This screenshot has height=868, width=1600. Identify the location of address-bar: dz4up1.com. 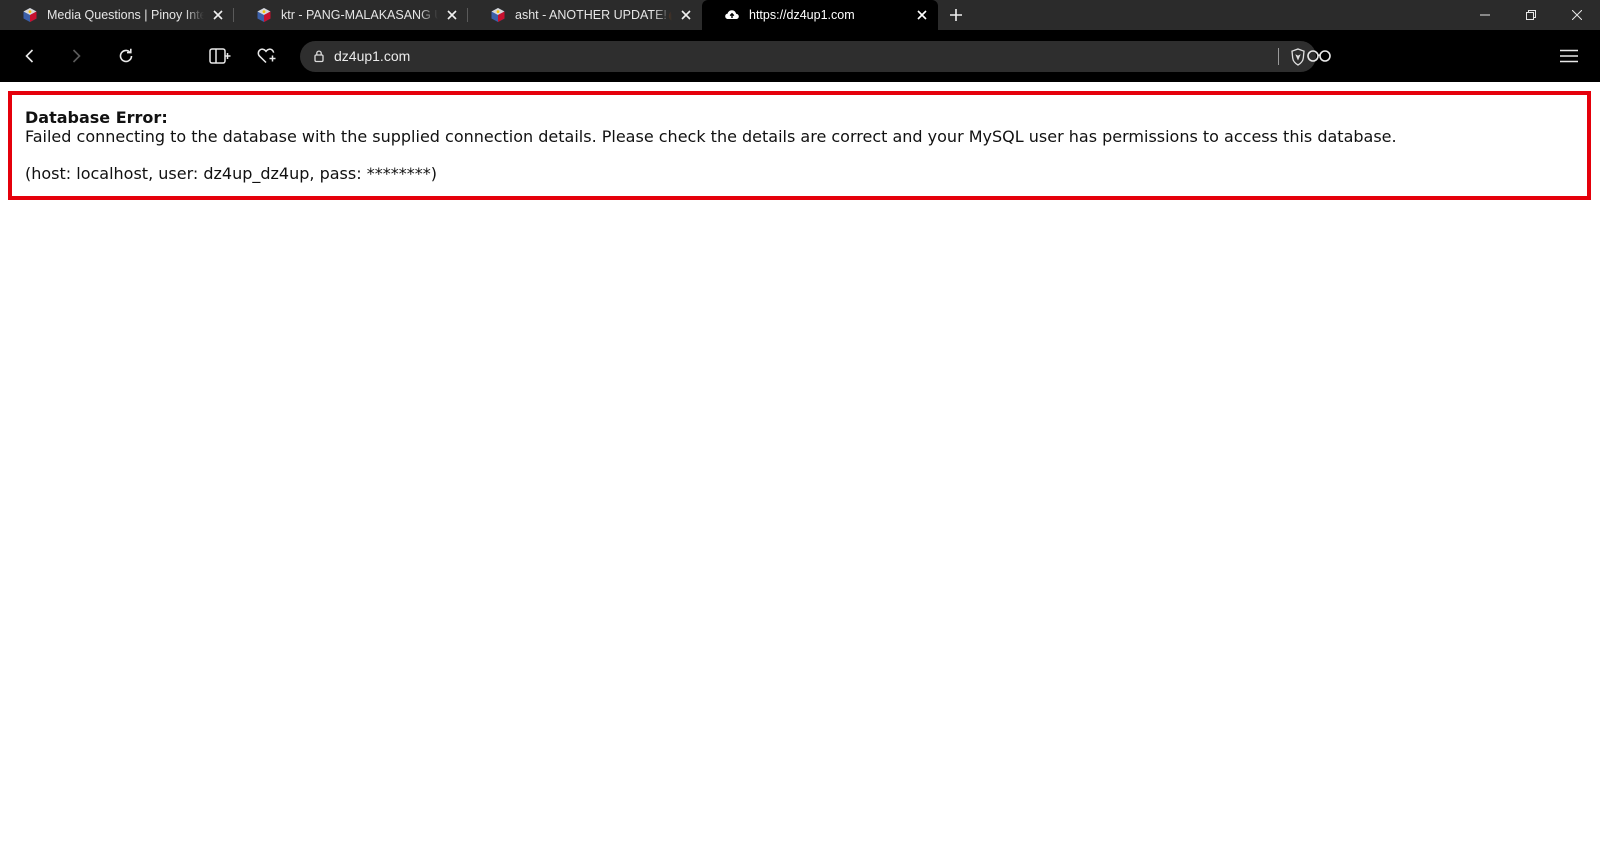
(808, 56).